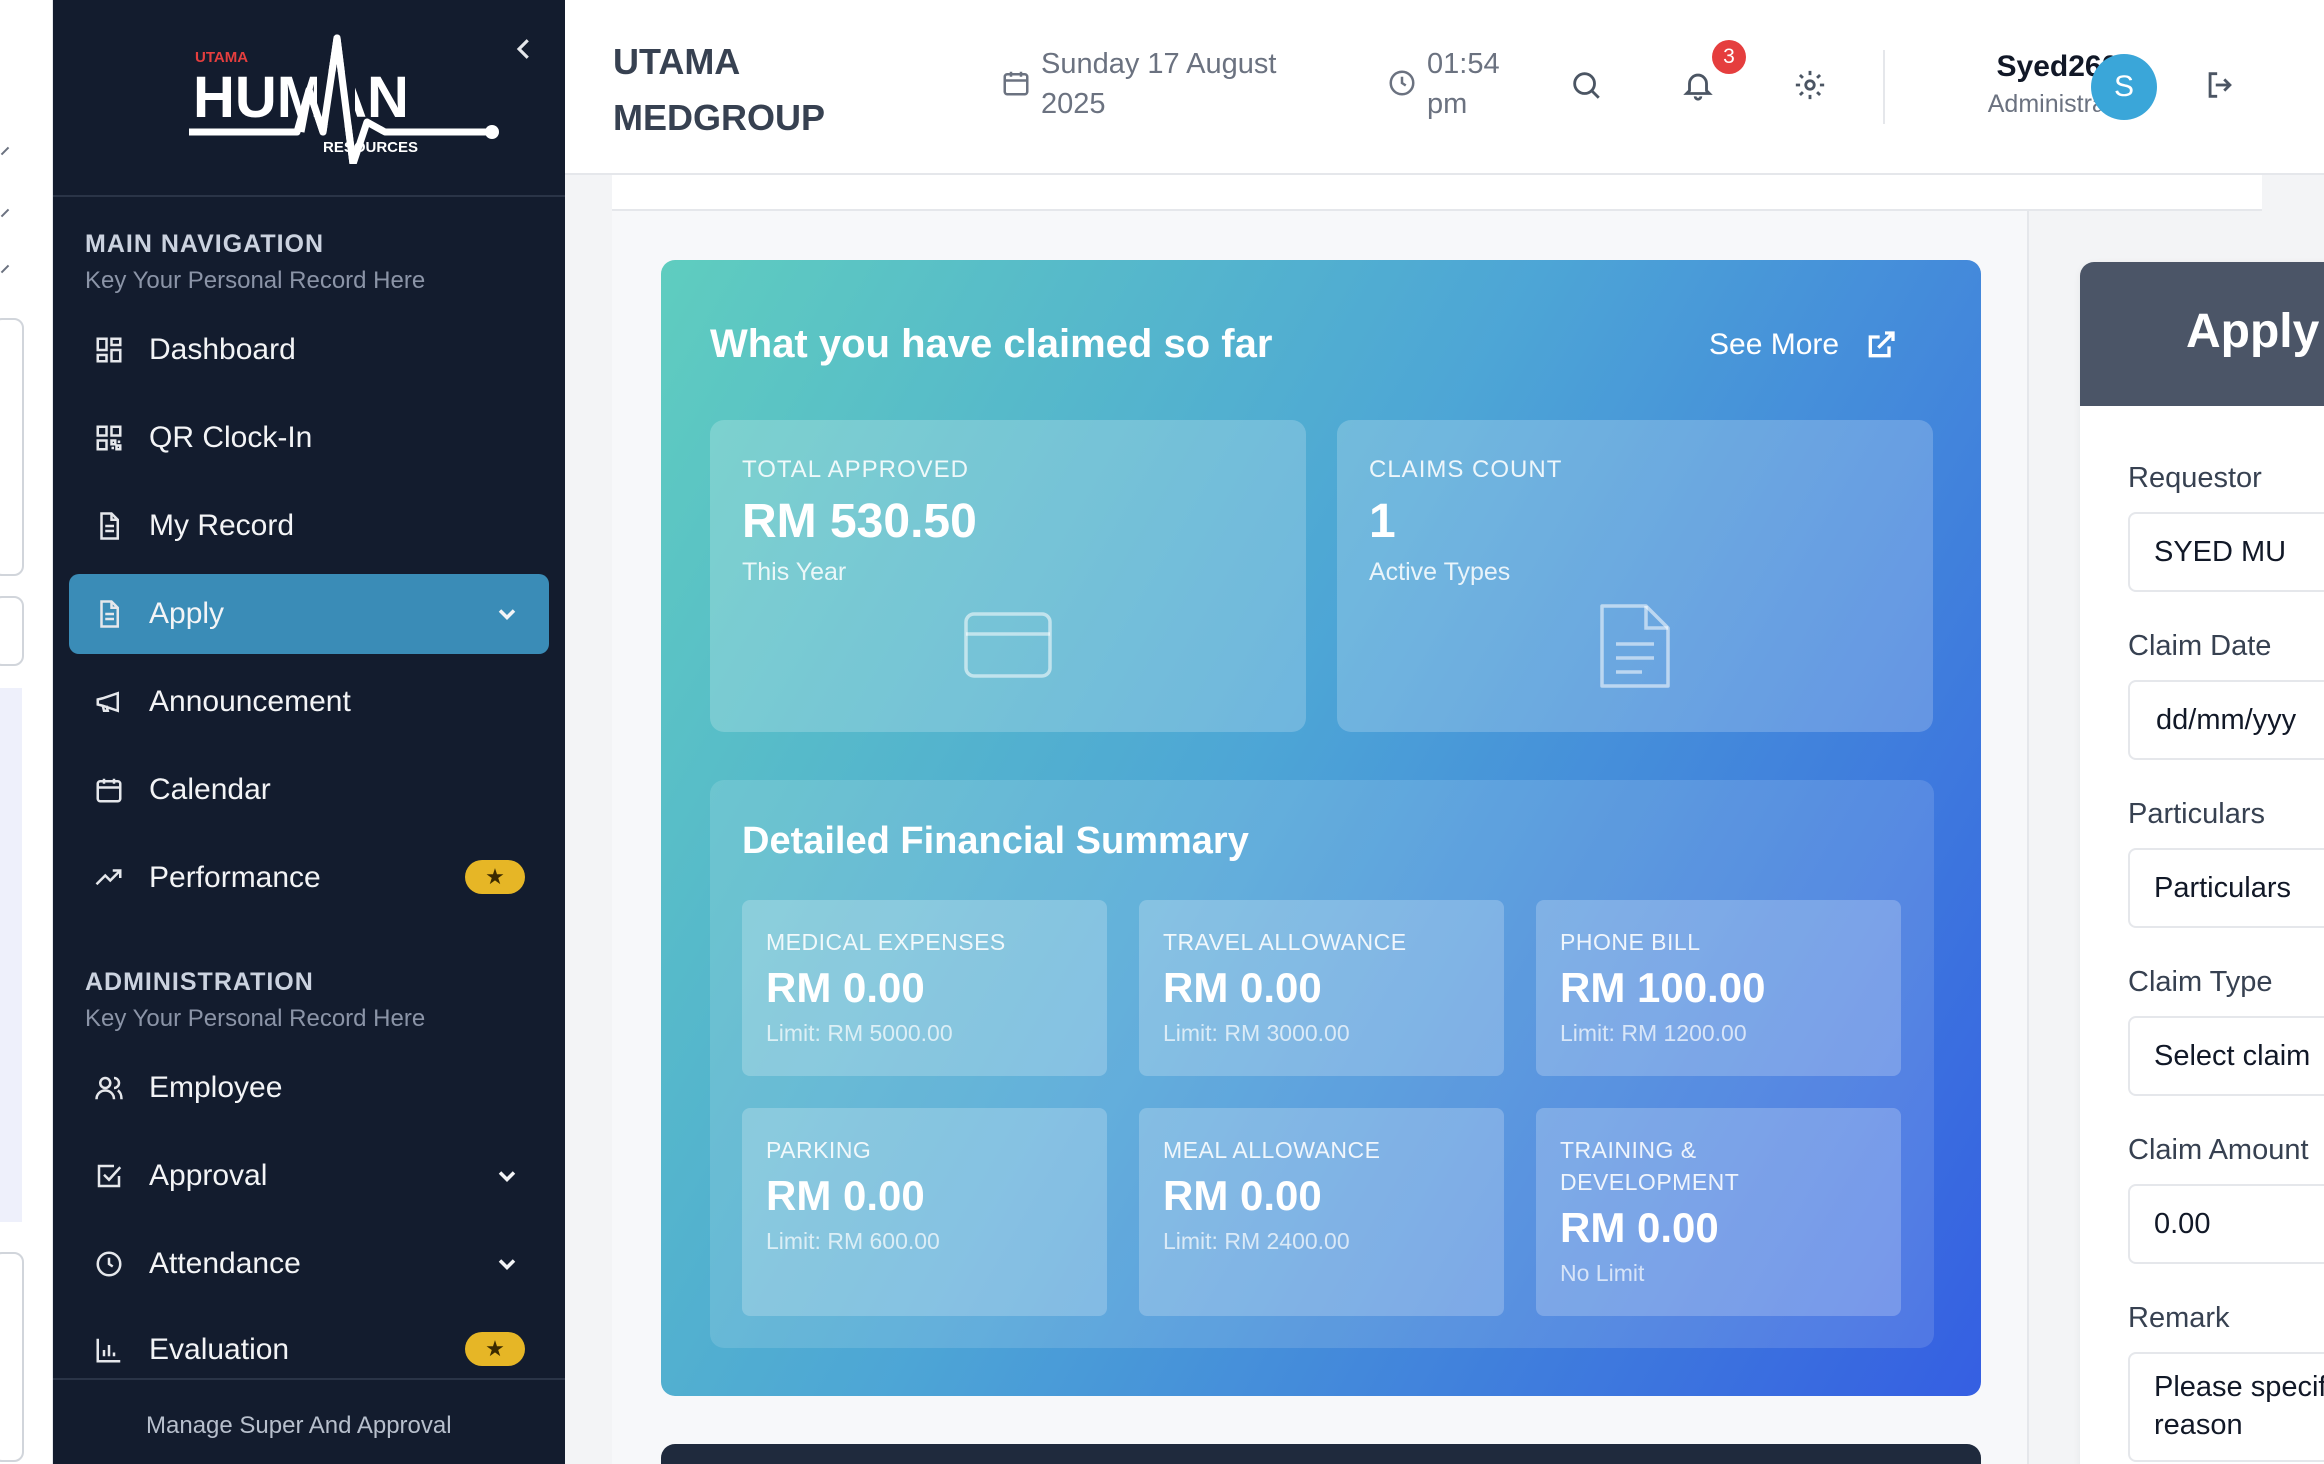 The width and height of the screenshot is (2324, 1464). Describe the element at coordinates (225, 1263) in the screenshot. I see `sidebar-item-label: Attendance` at that location.